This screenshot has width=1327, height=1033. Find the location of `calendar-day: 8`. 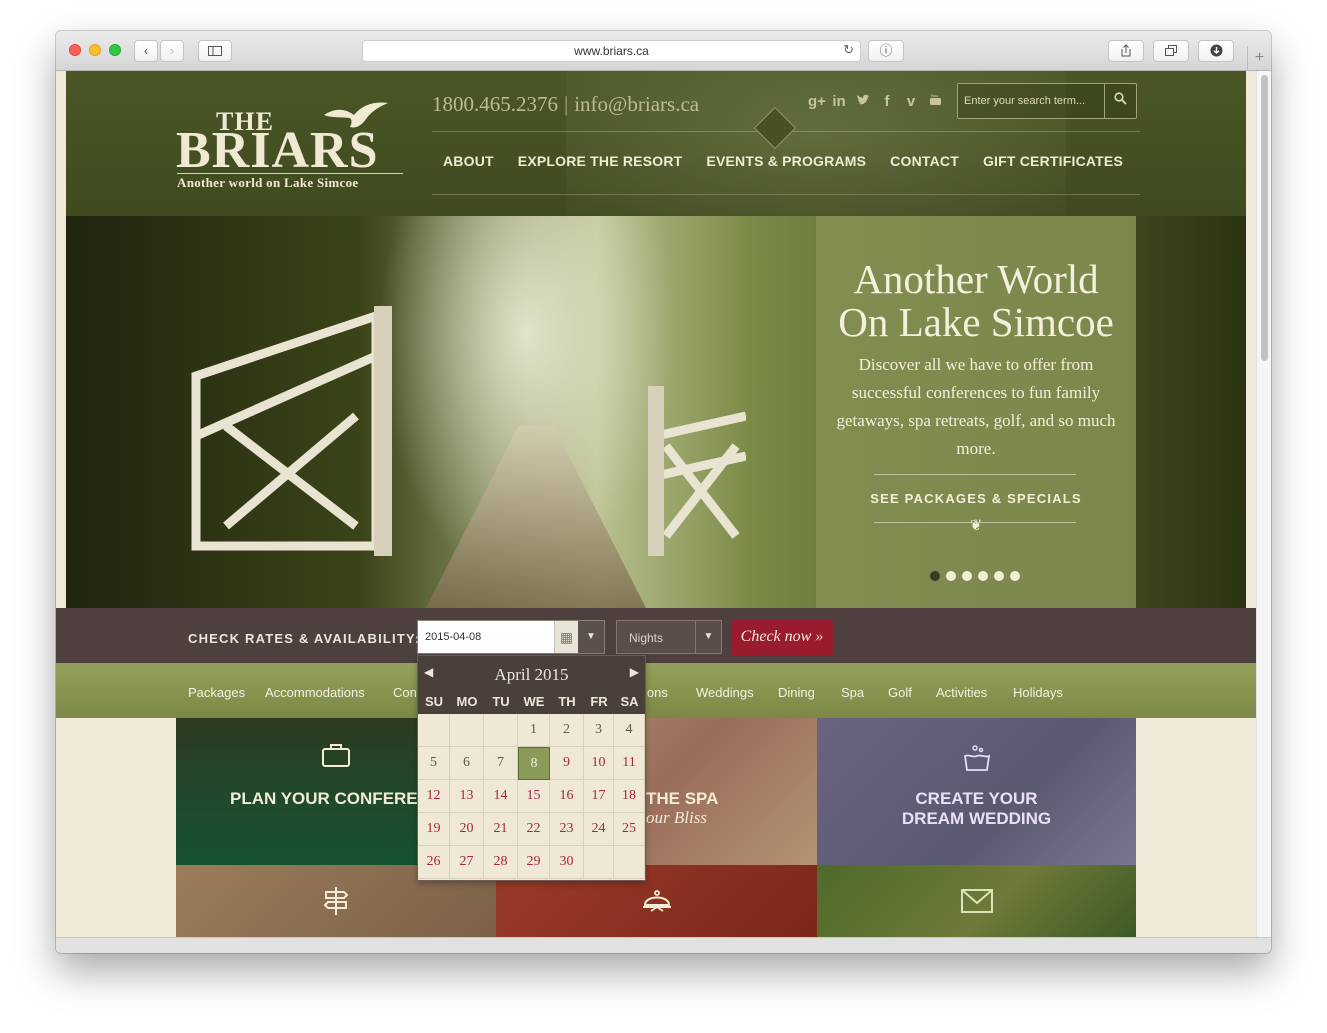

calendar-day: 8 is located at coordinates (534, 763).